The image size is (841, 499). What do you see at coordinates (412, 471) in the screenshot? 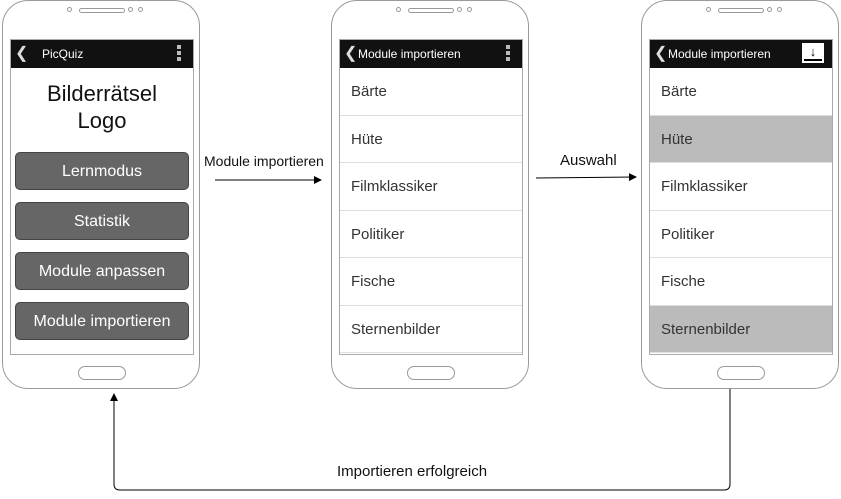
I see `edge-label-success: Importieren erfolgreich` at bounding box center [412, 471].